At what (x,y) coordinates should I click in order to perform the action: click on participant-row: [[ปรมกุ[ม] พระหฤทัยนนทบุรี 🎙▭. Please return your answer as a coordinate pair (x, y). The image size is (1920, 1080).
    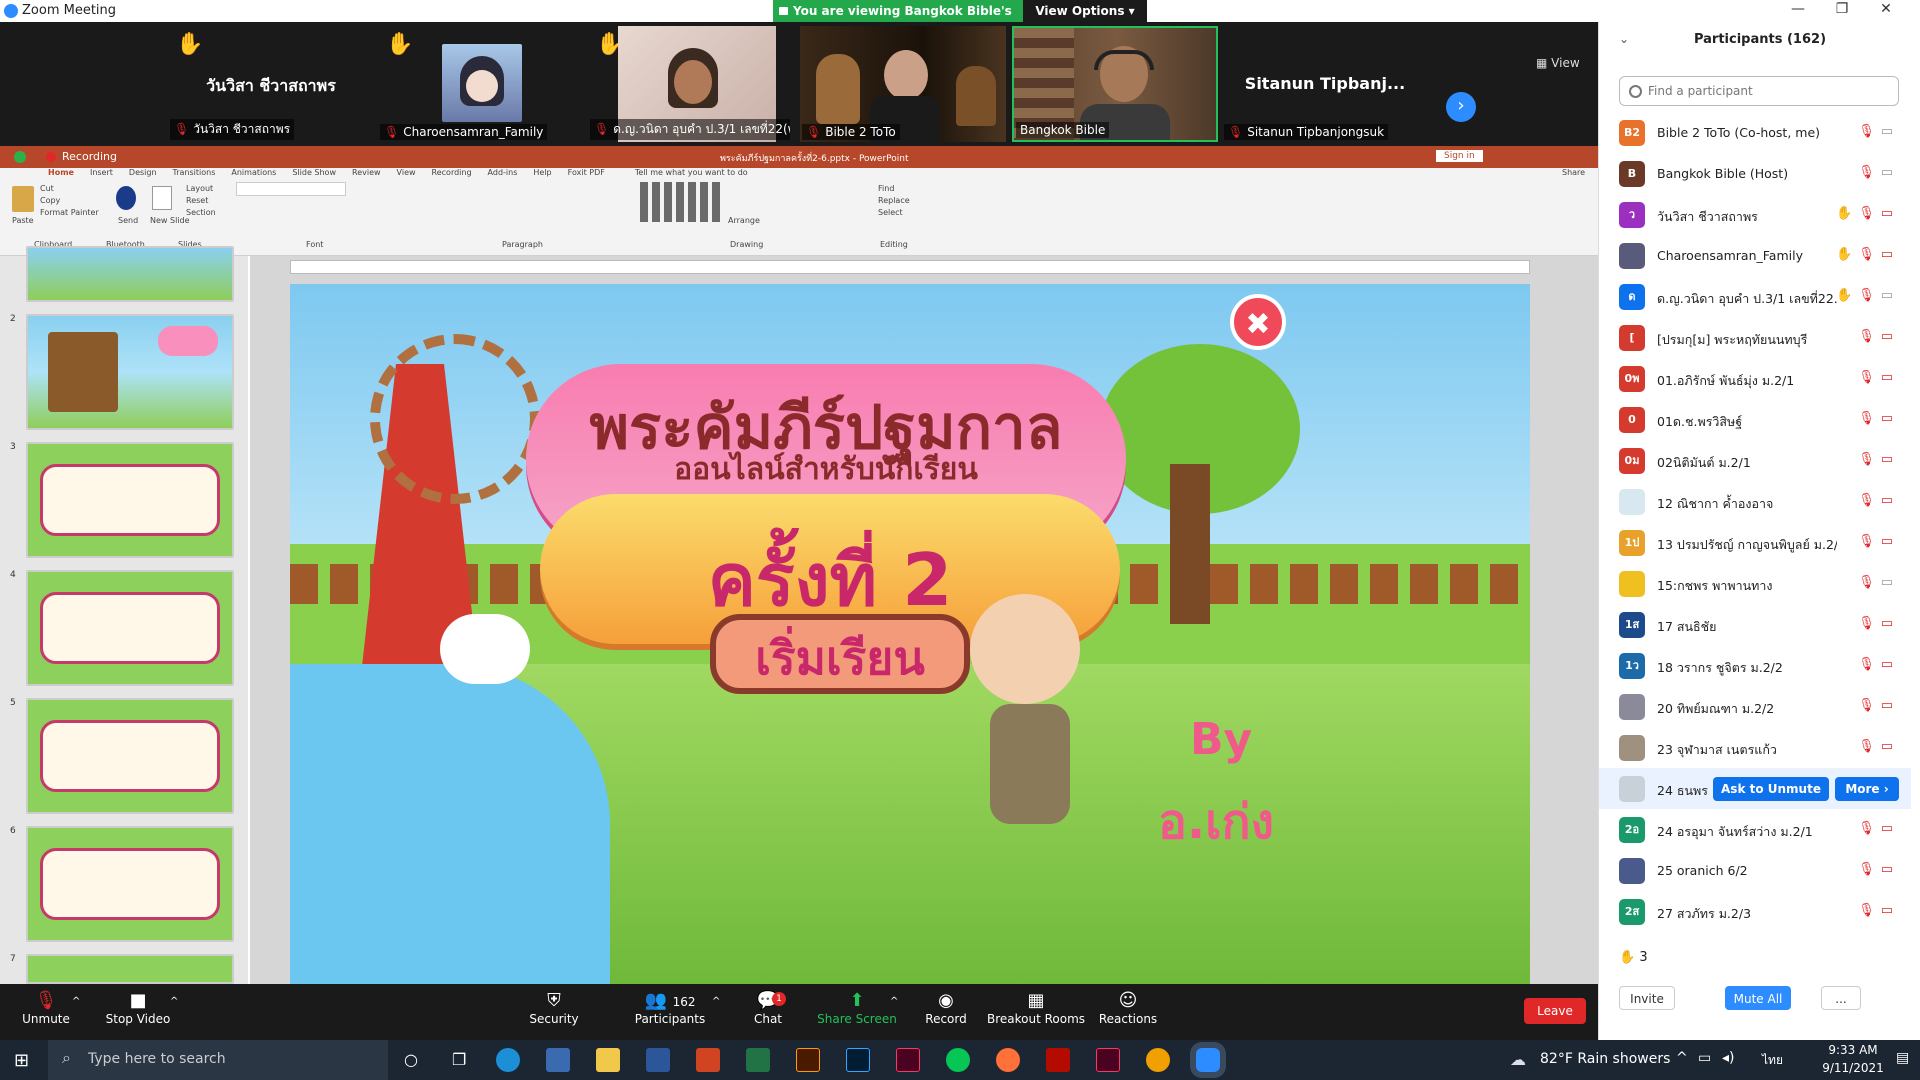
    Looking at the image, I should click on (1755, 337).